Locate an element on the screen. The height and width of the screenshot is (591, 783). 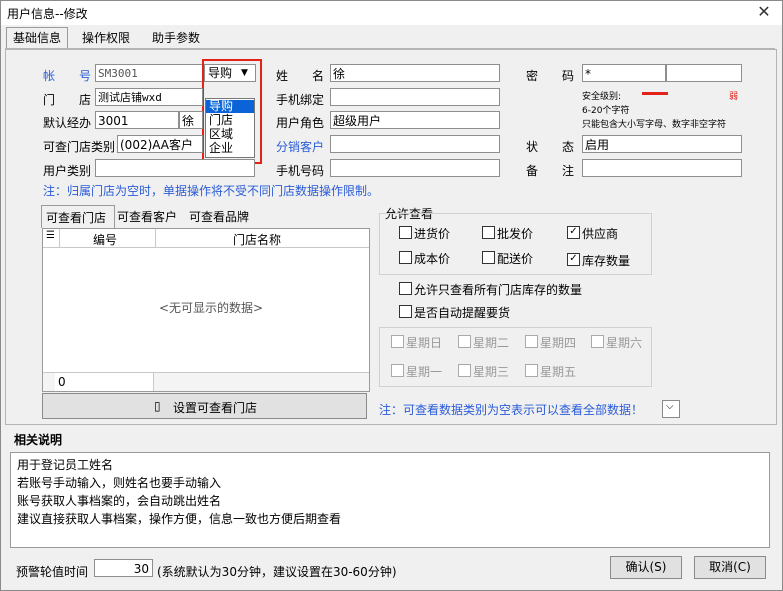
expand-dropdown-button: ⌵ is located at coordinates (671, 409).